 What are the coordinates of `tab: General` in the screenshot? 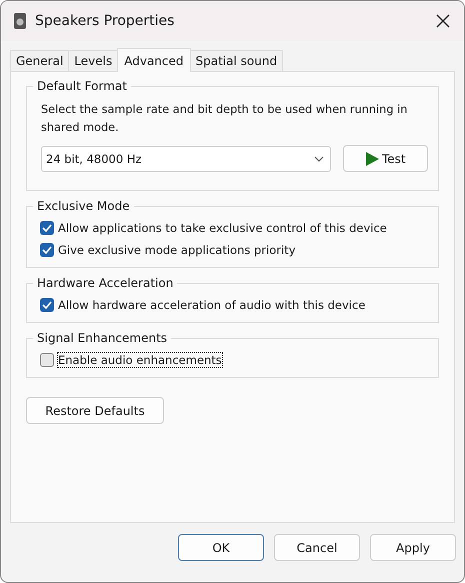 It's located at (40, 60).